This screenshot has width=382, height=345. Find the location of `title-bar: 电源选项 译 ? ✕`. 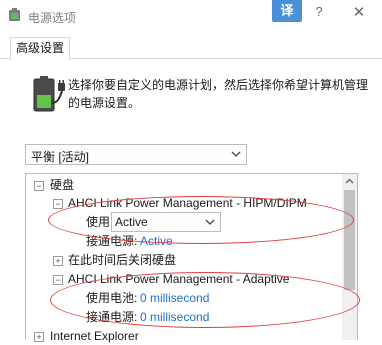

title-bar: 电源选项 译 ? ✕ is located at coordinates (191, 16).